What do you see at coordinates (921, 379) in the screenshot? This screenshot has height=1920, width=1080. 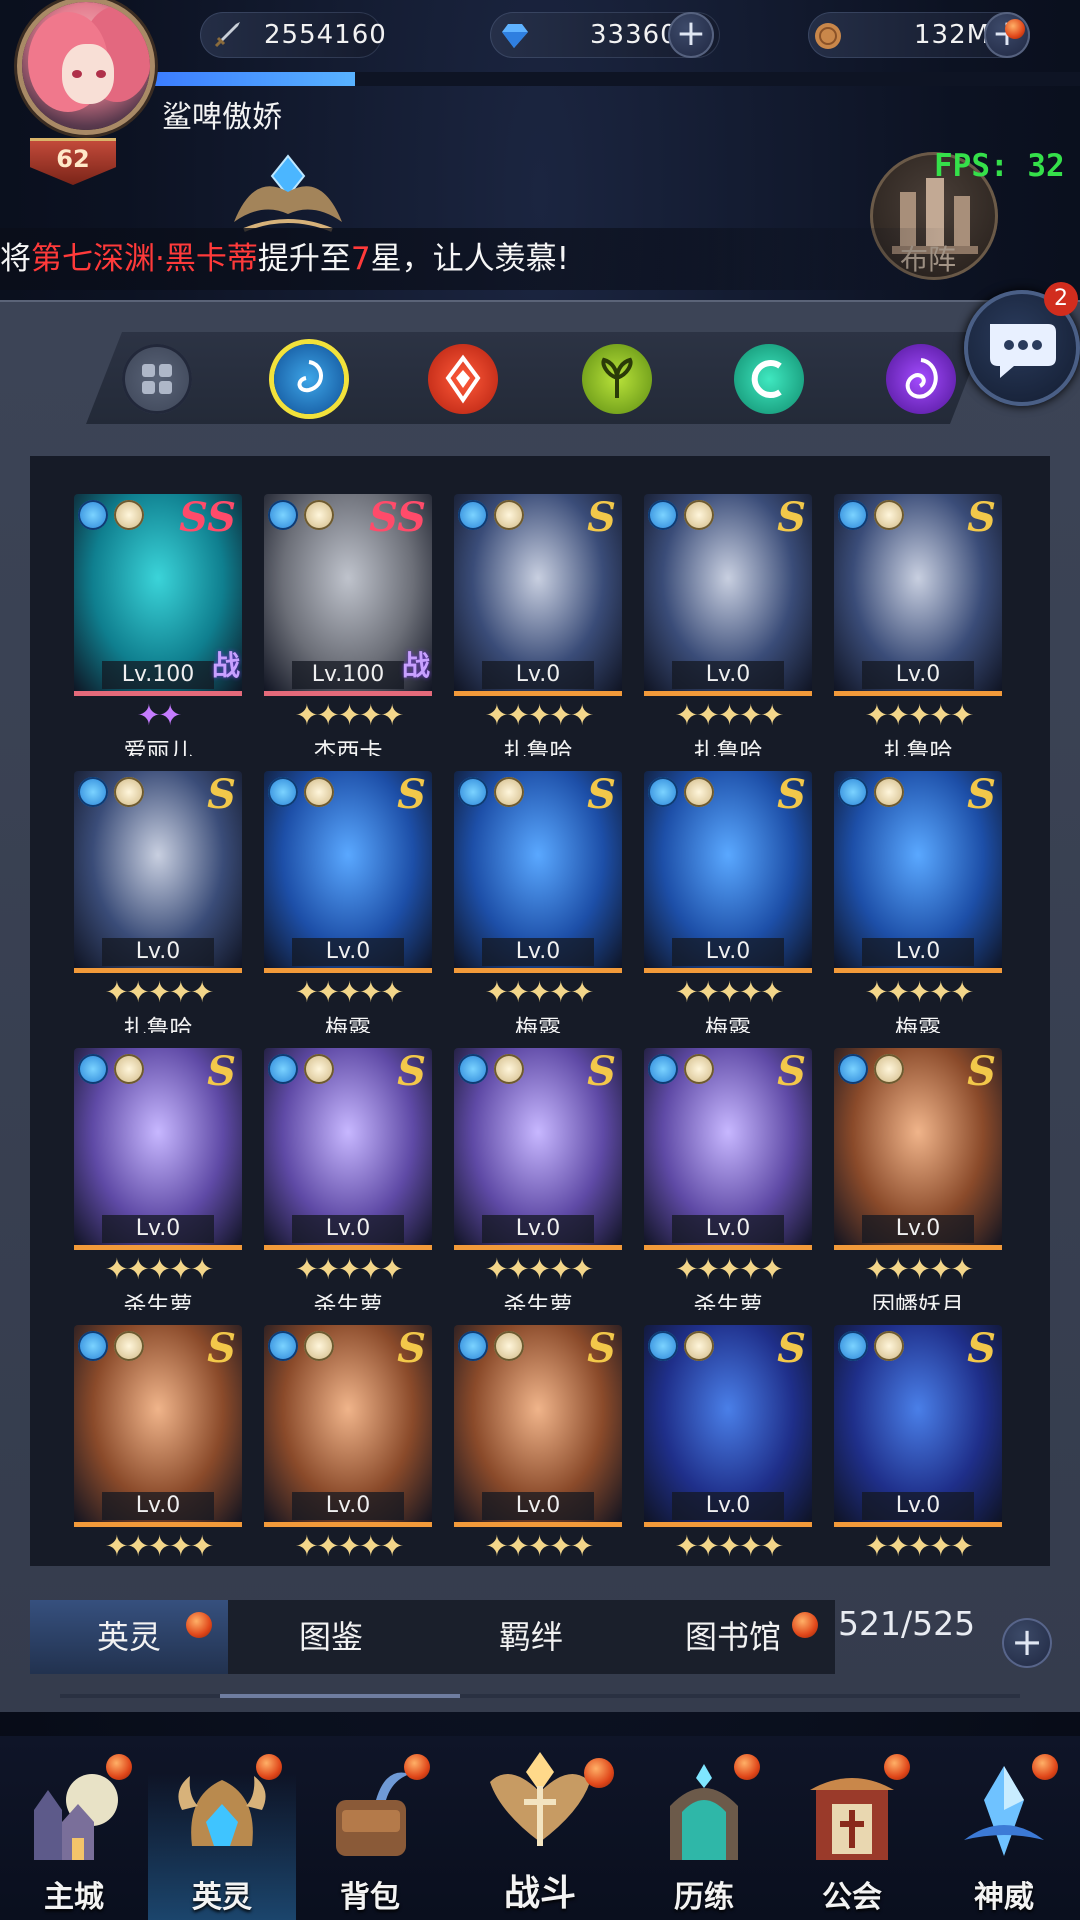 I see `filter-dark-element-icon` at bounding box center [921, 379].